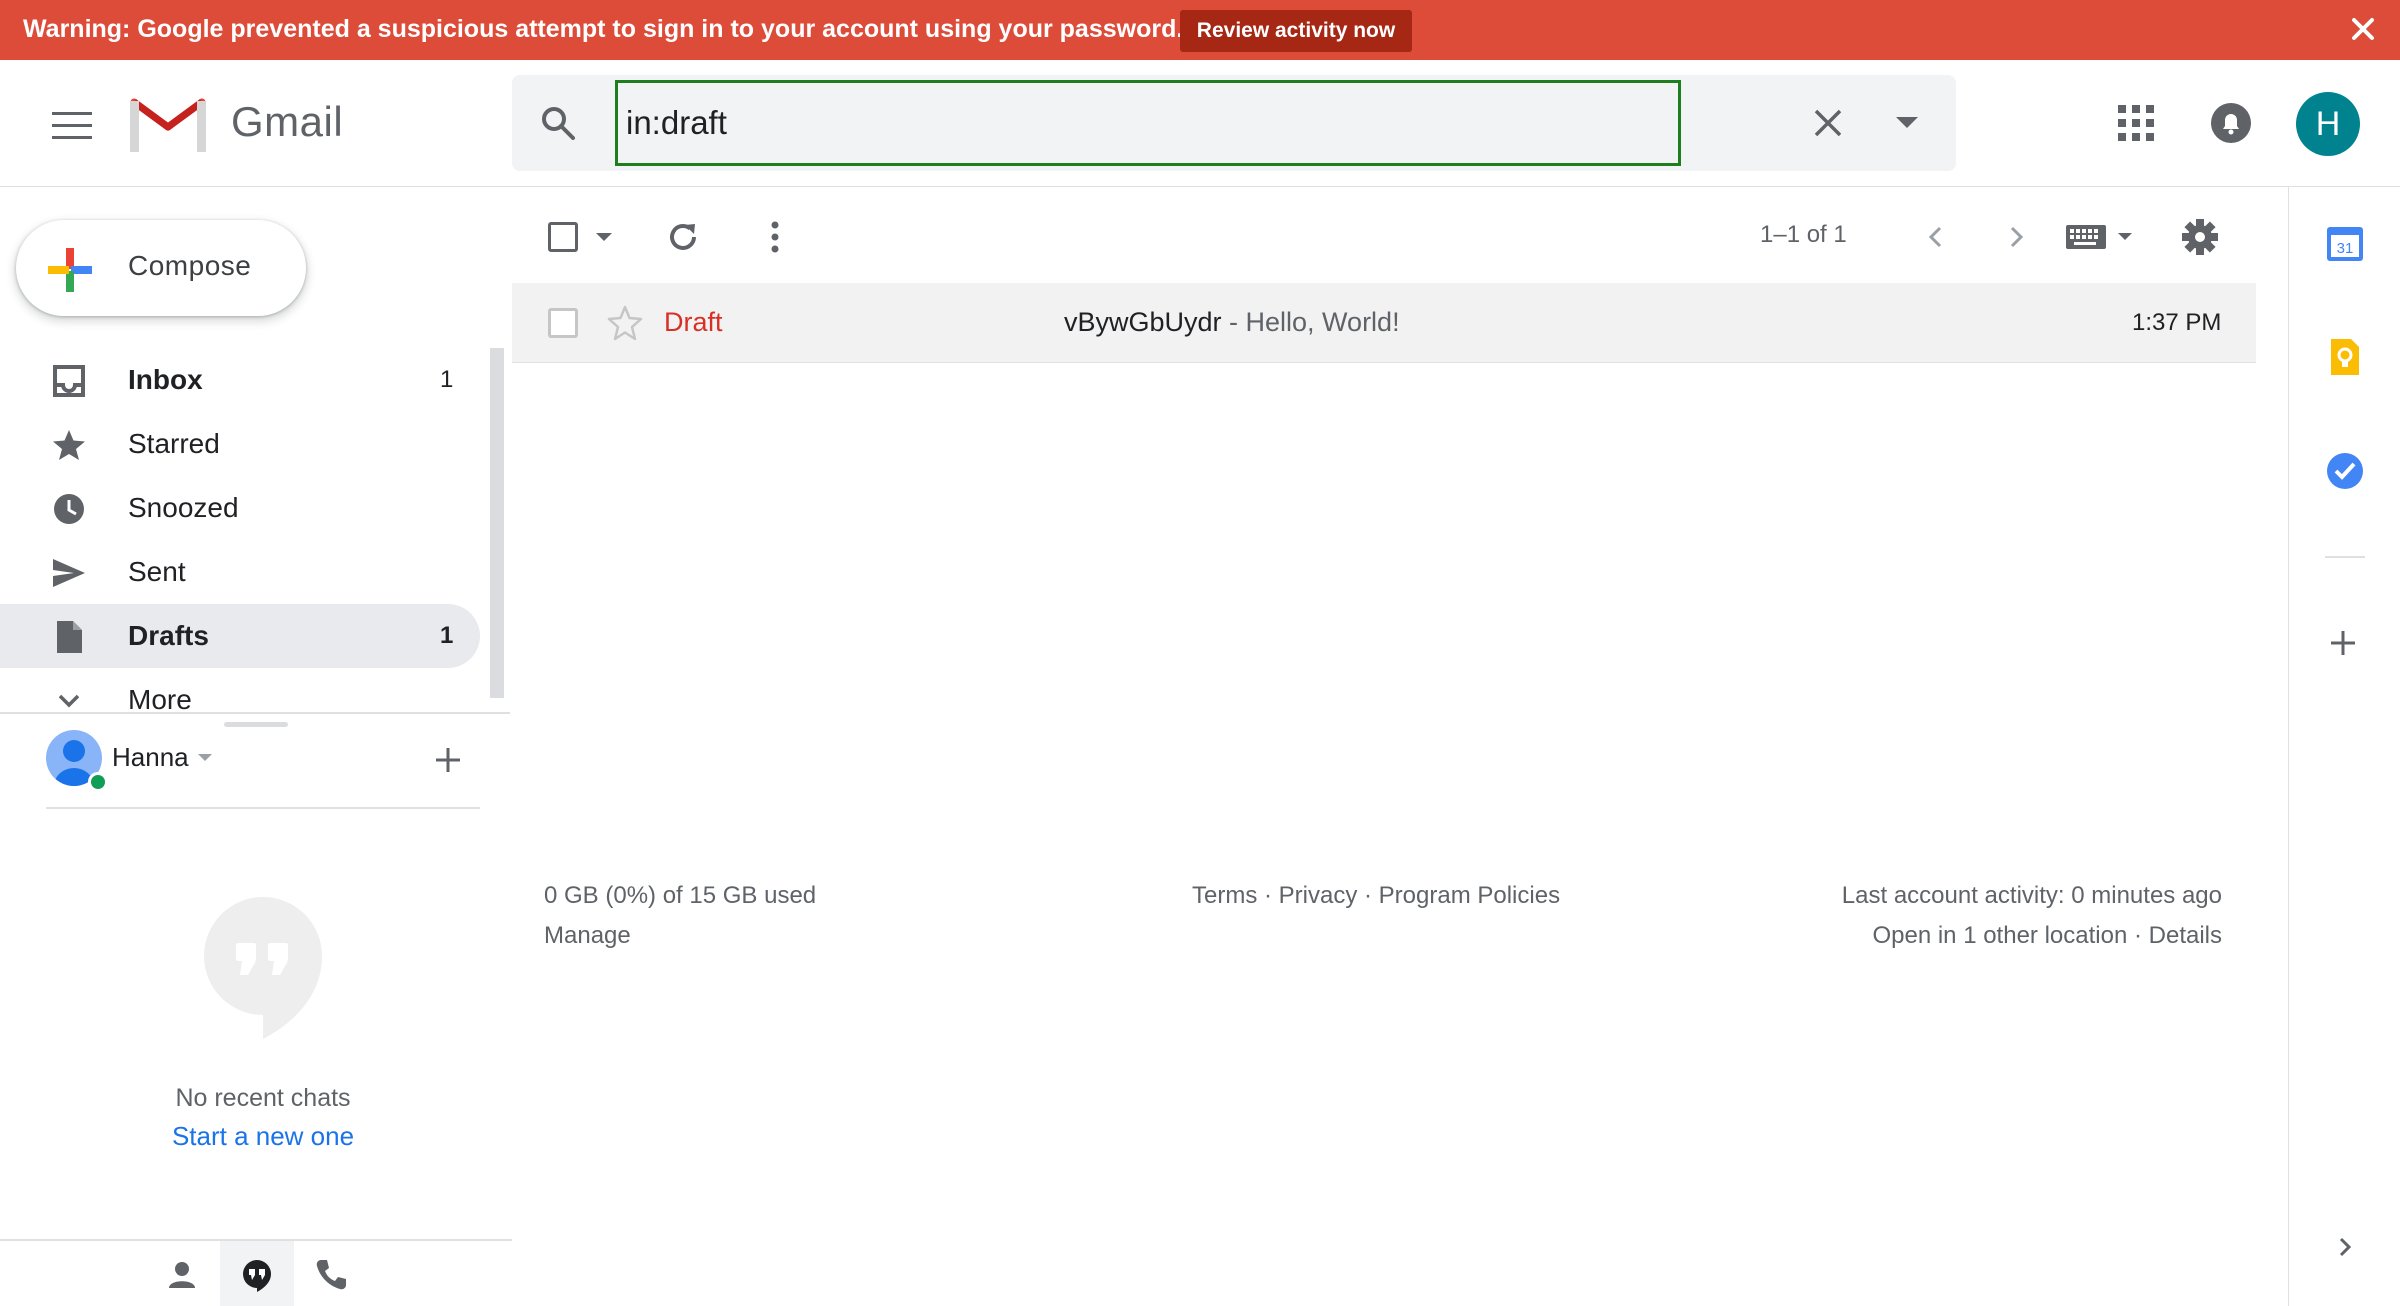  Describe the element at coordinates (1296, 31) in the screenshot. I see `review-activity-button: Review activity now` at that location.